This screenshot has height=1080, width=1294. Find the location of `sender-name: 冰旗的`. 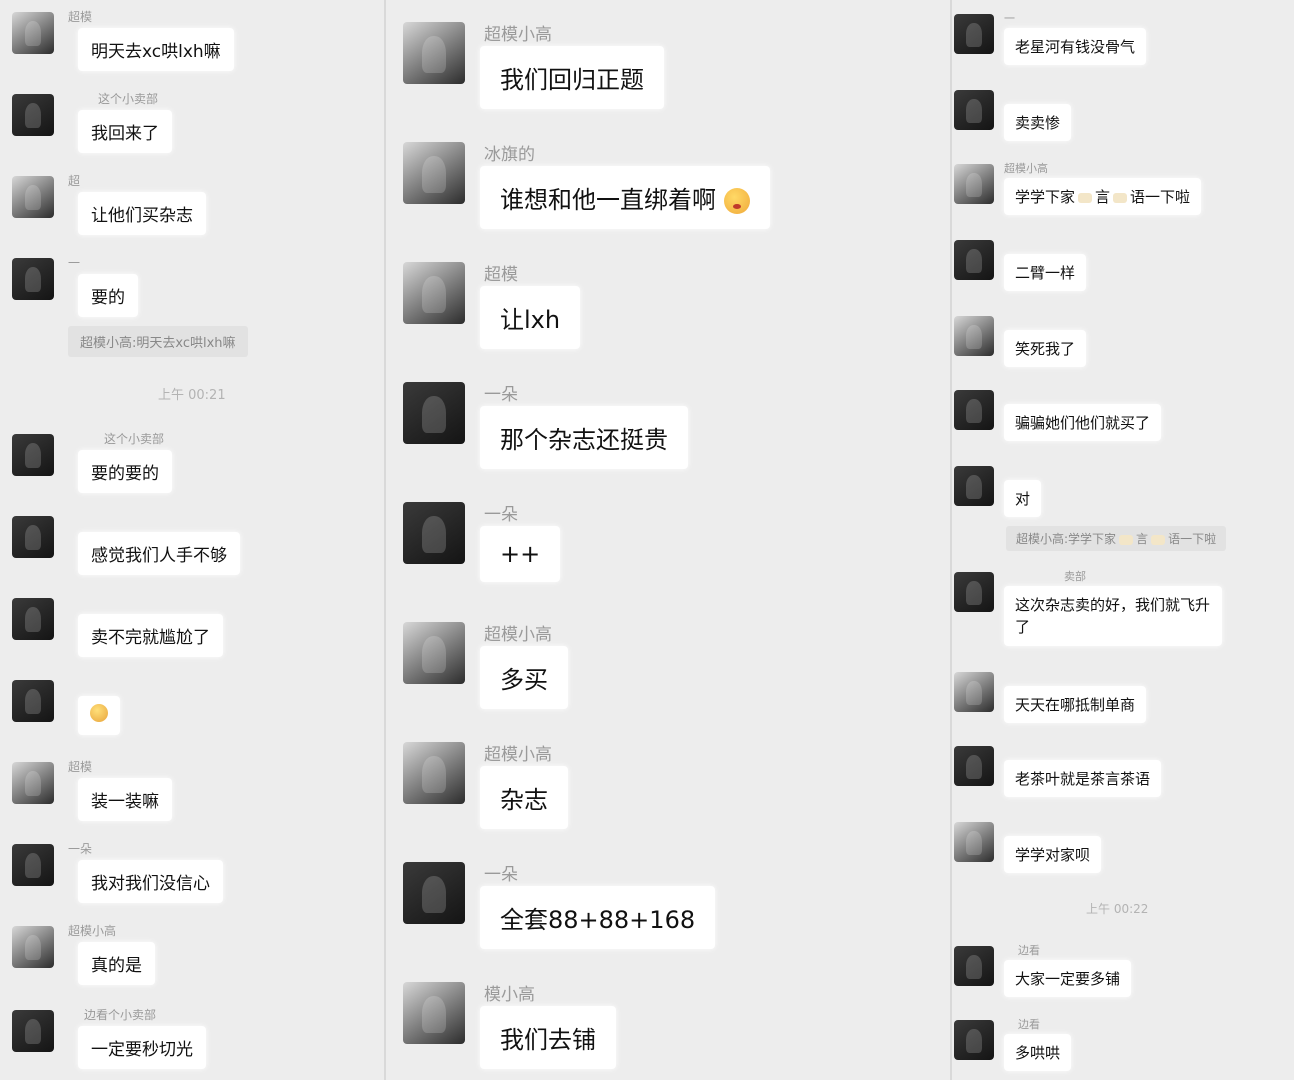

sender-name: 冰旗的 is located at coordinates (509, 155).